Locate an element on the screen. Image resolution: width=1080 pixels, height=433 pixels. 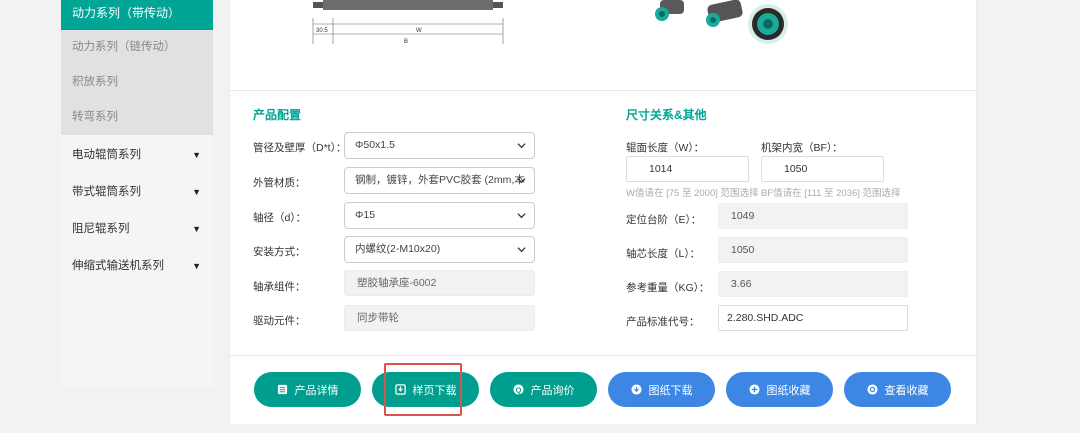
field-locating-step: 1049 is located at coordinates (813, 216).